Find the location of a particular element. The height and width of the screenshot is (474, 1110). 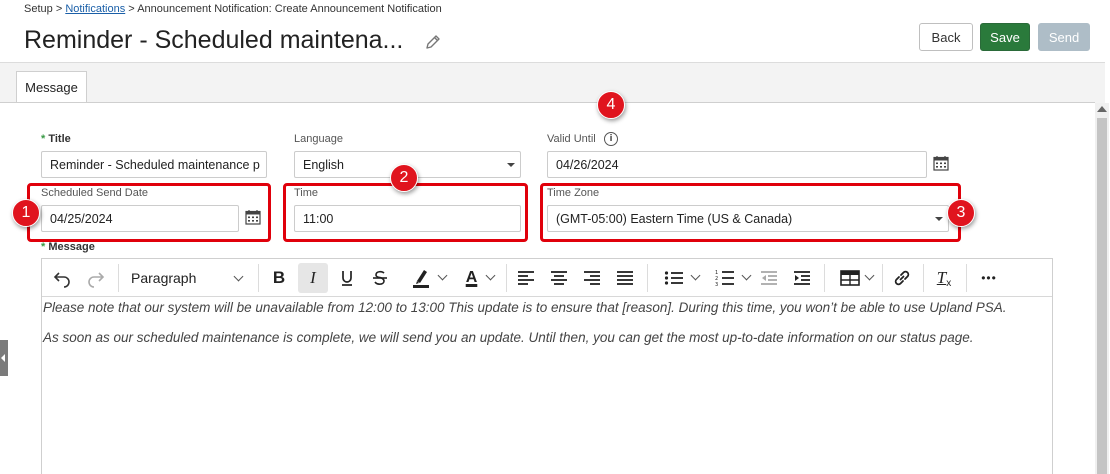

callout-badge-1: 1 is located at coordinates (26, 213).